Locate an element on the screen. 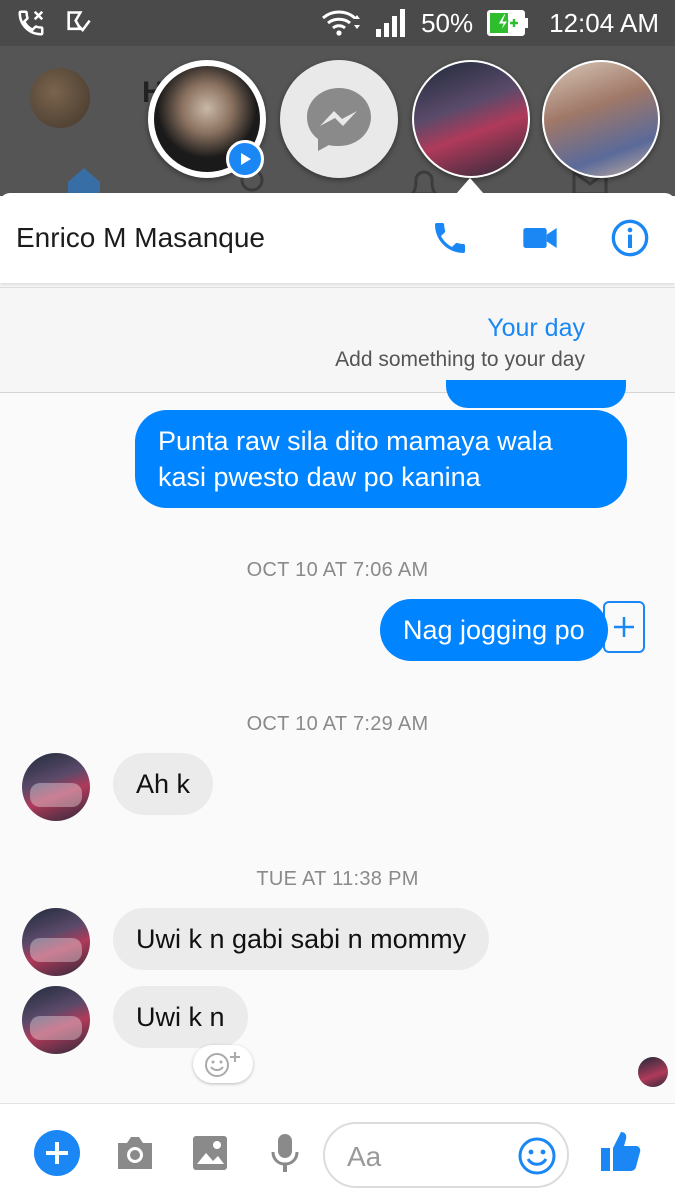 This screenshot has height=1200, width=675. microphone-icon is located at coordinates (285, 1153).